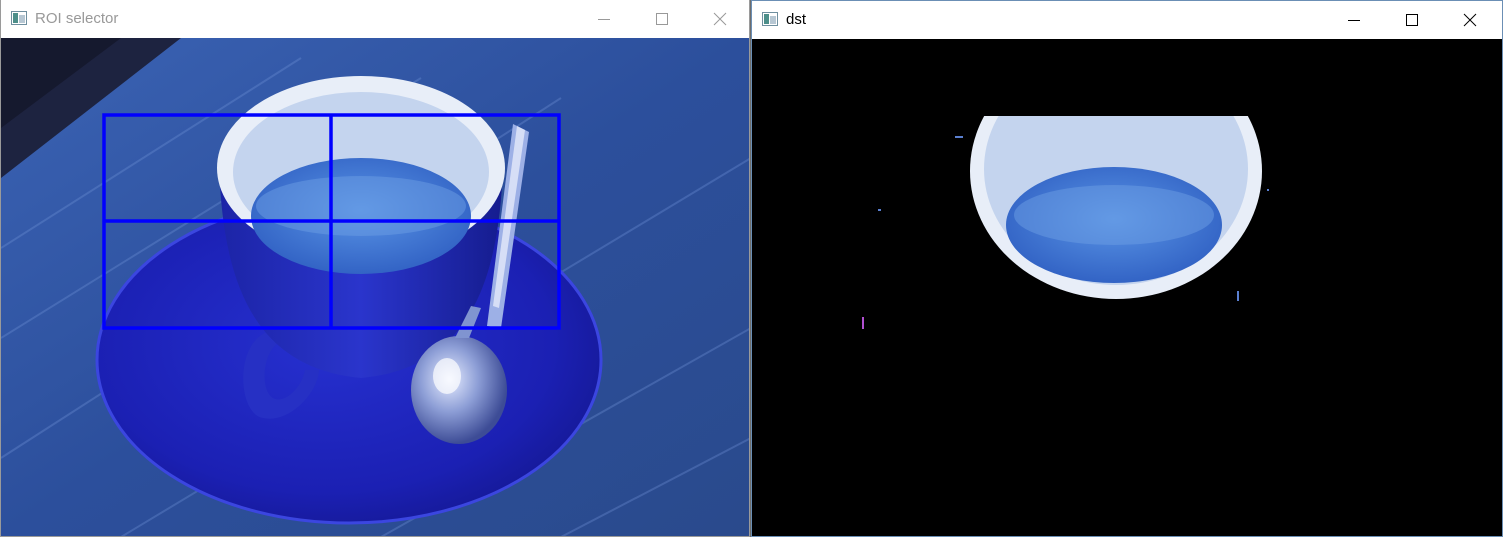 This screenshot has height=537, width=1503. I want to click on dst-minimize-button, so click(1354, 20).